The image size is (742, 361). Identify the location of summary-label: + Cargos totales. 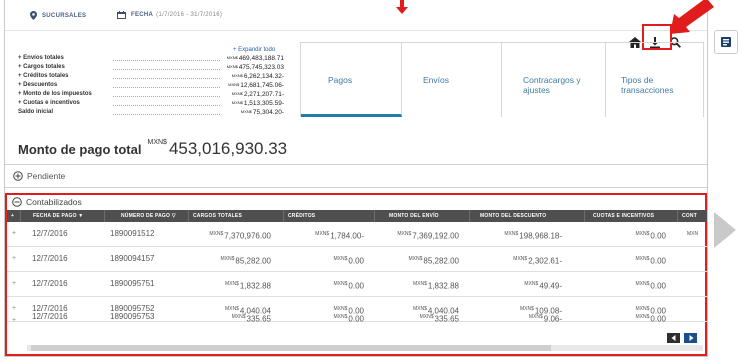
(41, 67).